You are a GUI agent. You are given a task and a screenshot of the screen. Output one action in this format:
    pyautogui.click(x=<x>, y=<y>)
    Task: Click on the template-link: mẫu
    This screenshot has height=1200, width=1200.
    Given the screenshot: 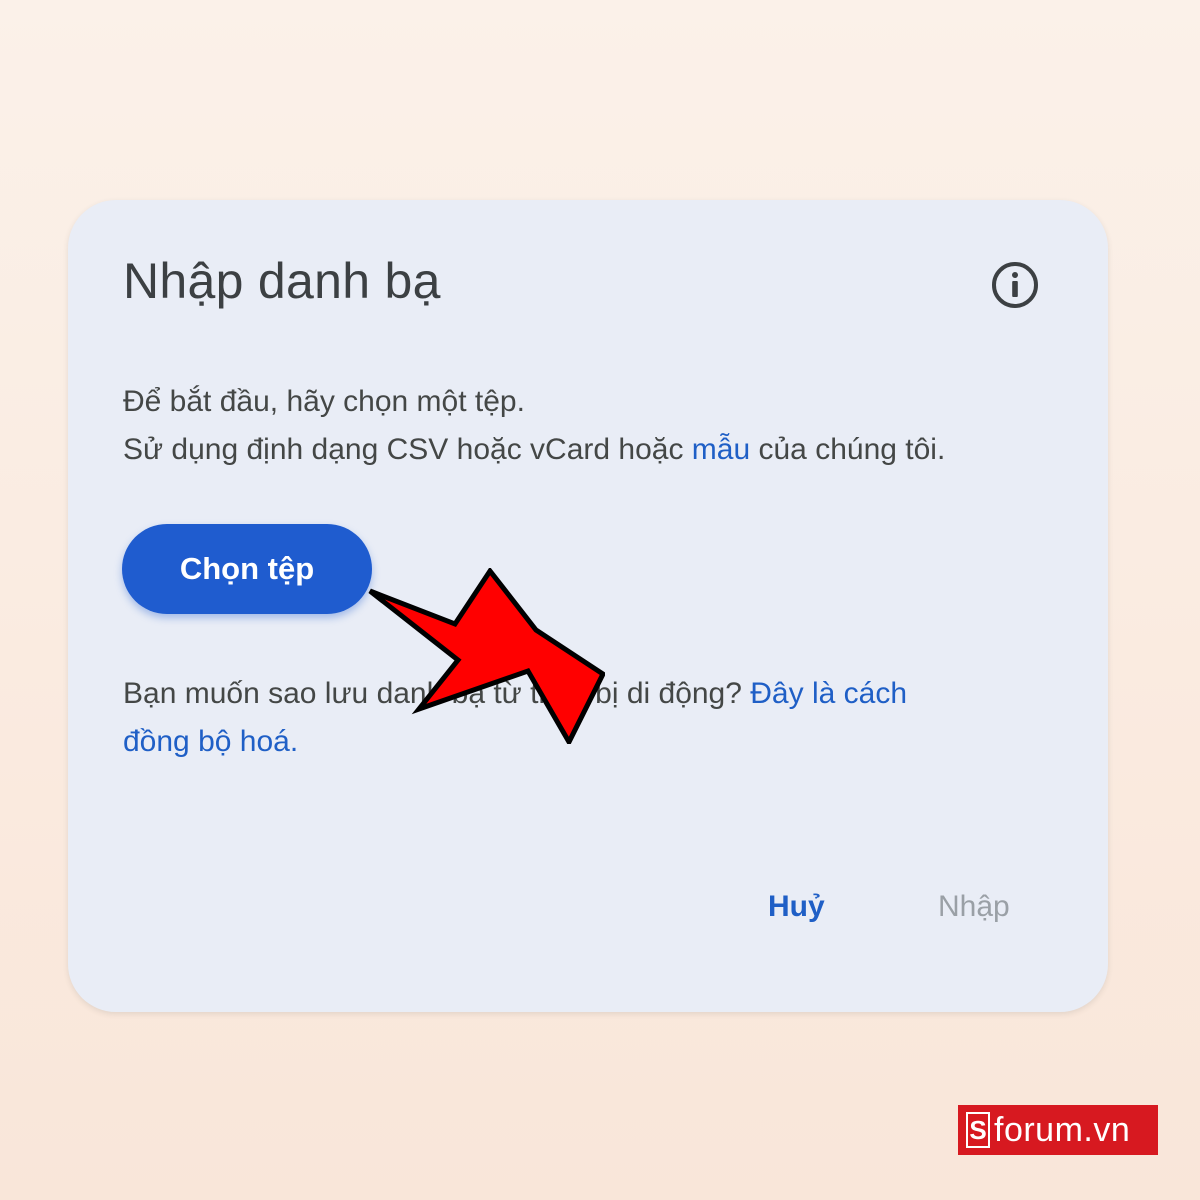 What is the action you would take?
    pyautogui.click(x=721, y=449)
    